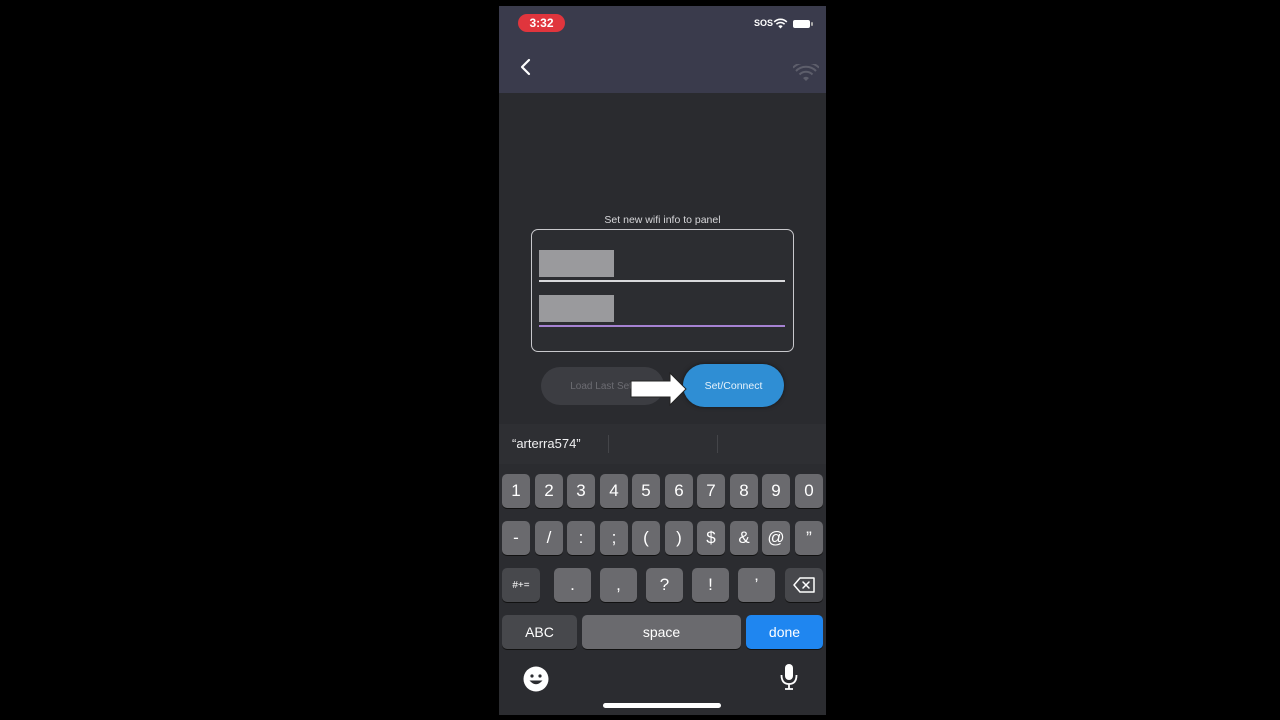 Image resolution: width=1280 pixels, height=720 pixels. I want to click on backspace-icon, so click(804, 585).